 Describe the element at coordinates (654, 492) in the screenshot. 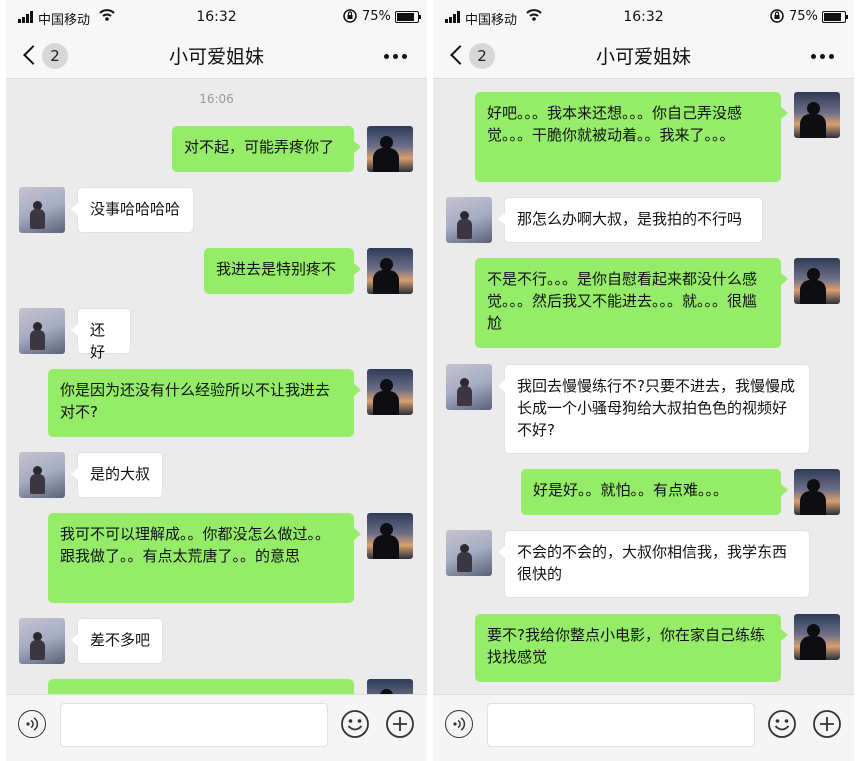

I see `outgoing-message: 好是好。。就怕。。有点难。。。` at that location.